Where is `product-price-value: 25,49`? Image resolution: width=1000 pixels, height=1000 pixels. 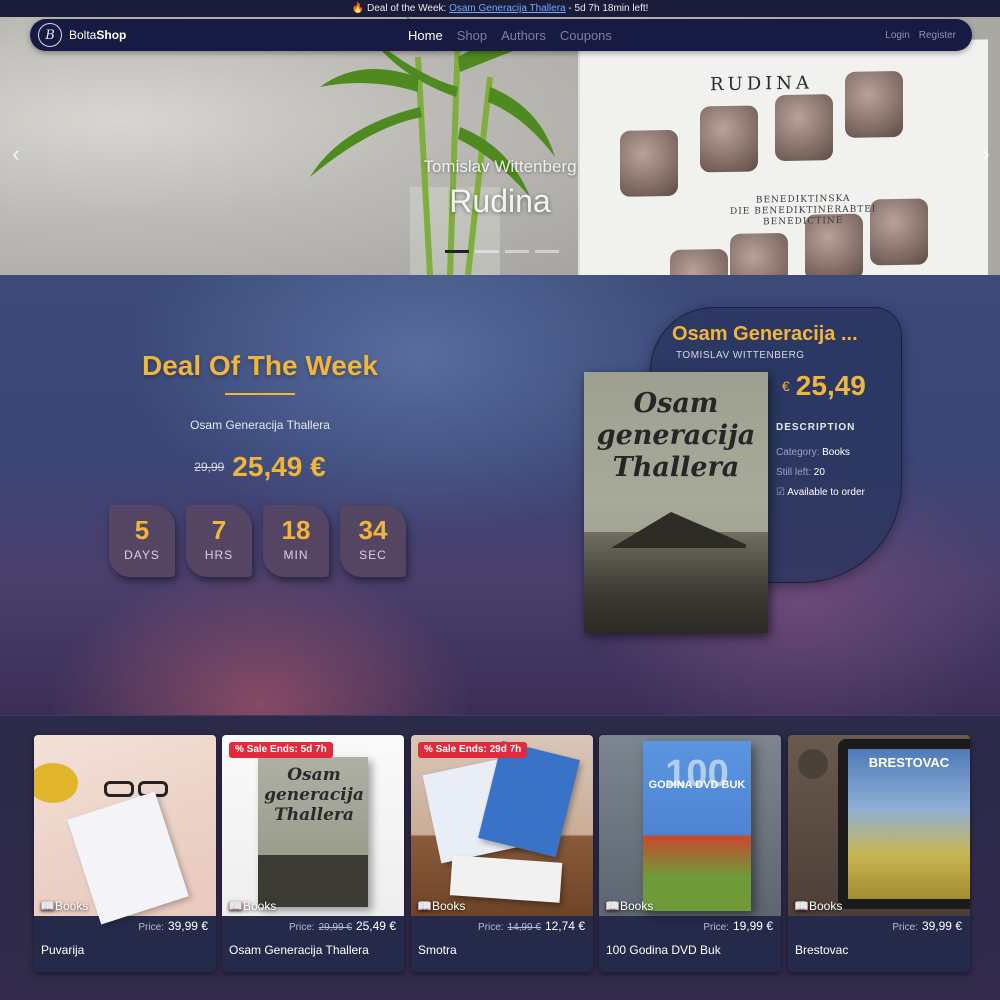 product-price-value: 25,49 is located at coordinates (830, 385).